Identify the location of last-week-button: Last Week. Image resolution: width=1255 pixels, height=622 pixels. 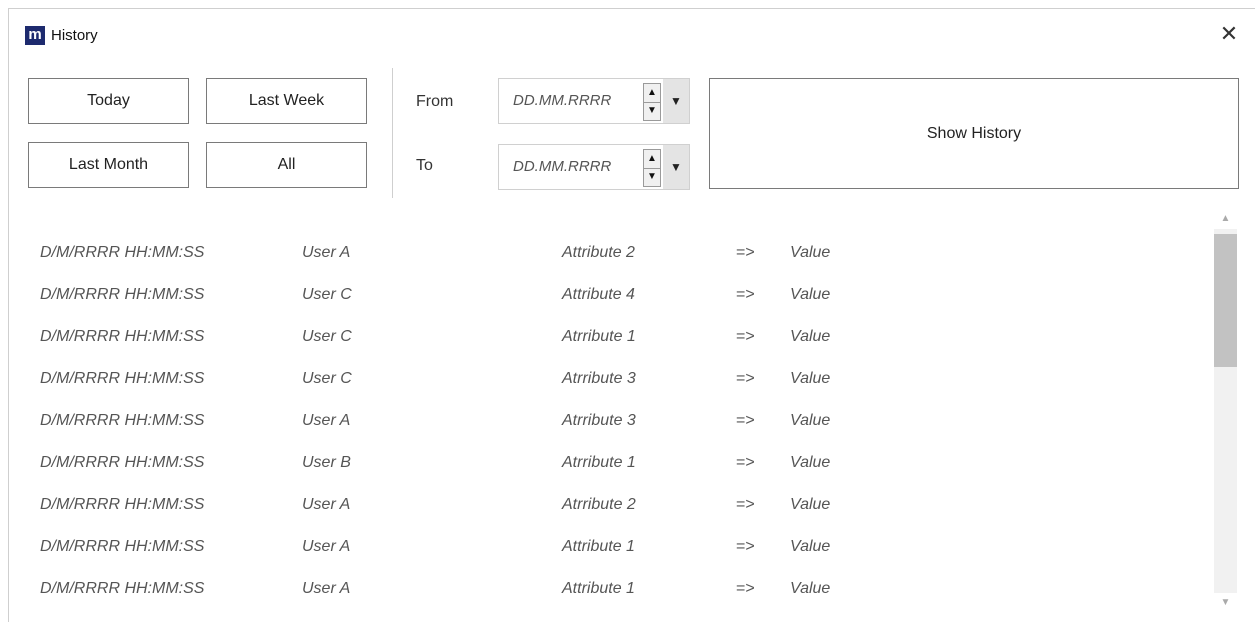
(286, 101).